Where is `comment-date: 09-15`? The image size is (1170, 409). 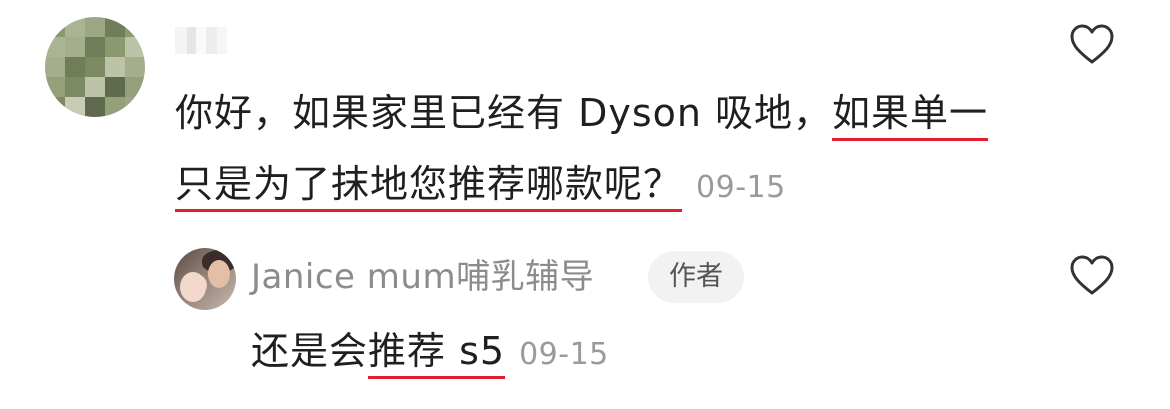 comment-date: 09-15 is located at coordinates (741, 187).